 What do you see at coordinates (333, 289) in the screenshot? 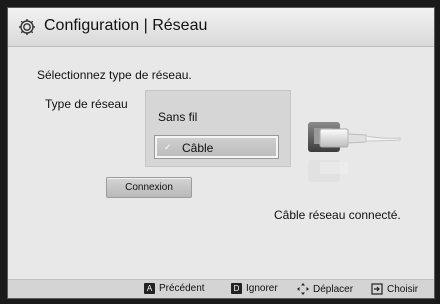
I see `footer-move-label: Déplacer` at bounding box center [333, 289].